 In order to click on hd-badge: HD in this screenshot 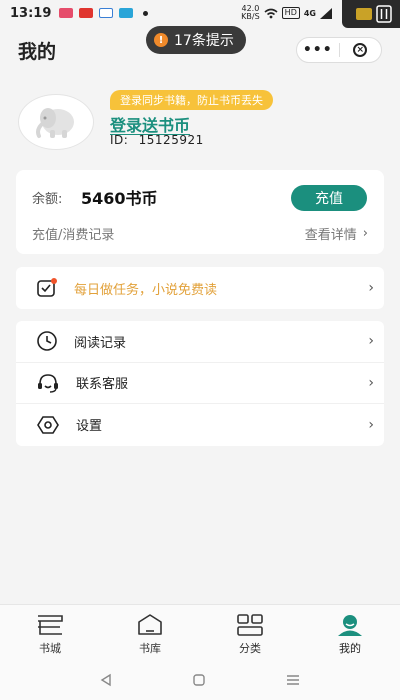, I will do `click(290, 13)`.